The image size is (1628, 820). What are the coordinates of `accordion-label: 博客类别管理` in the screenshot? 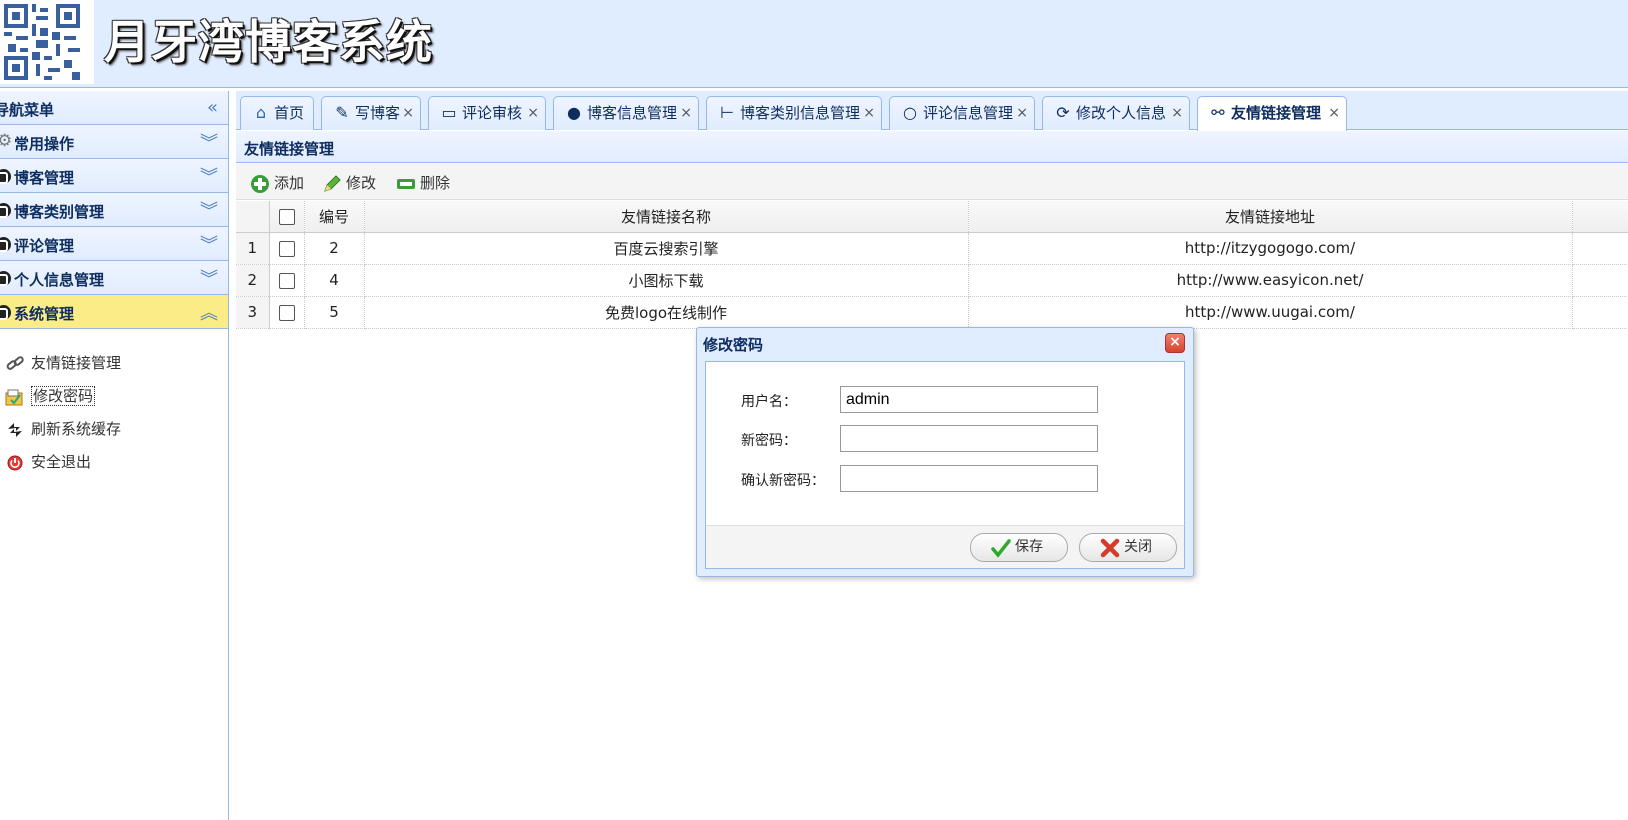 It's located at (59, 212).